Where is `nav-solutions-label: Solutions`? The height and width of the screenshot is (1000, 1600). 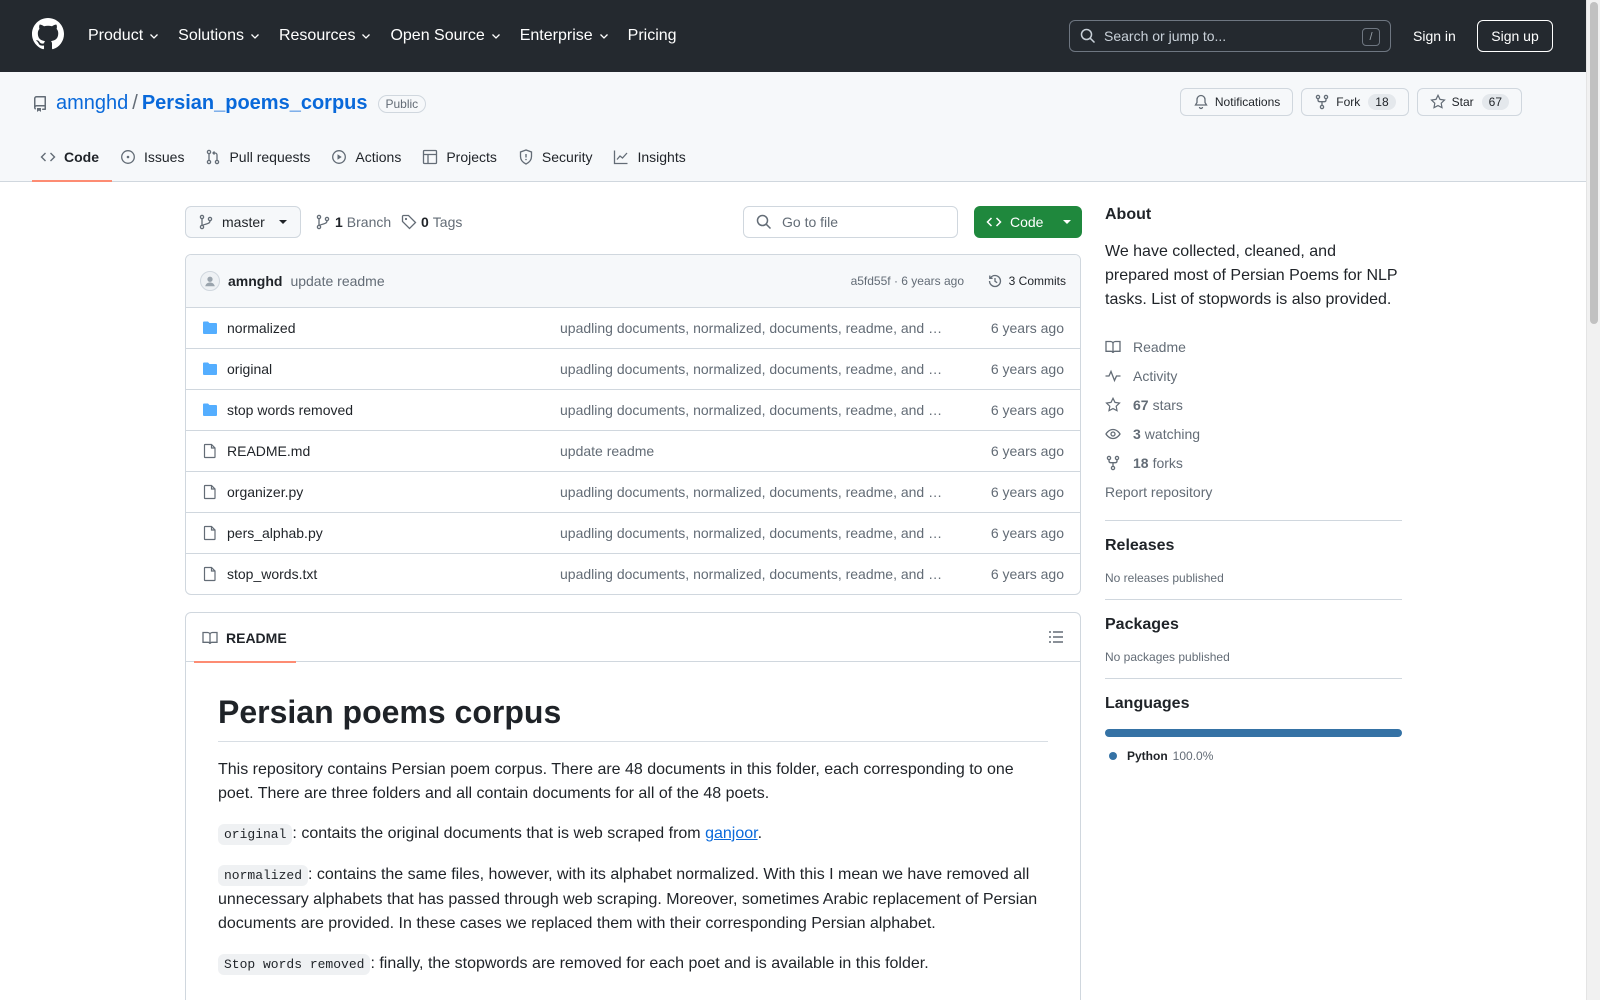 nav-solutions-label: Solutions is located at coordinates (211, 35).